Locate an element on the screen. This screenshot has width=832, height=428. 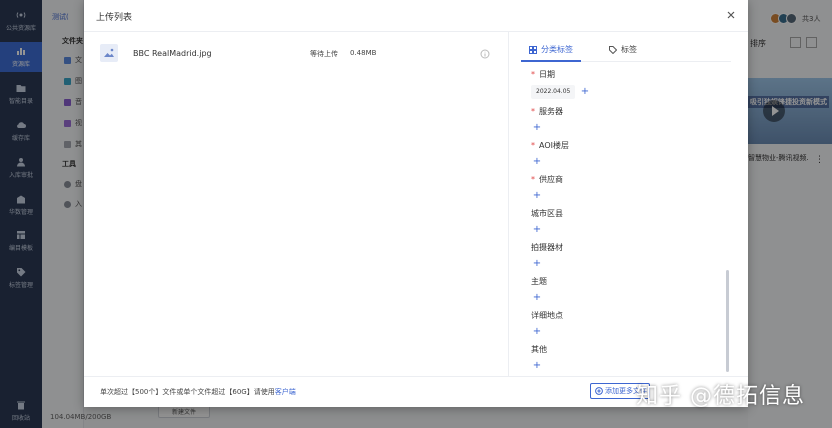
field-label-other: 其他 is located at coordinates (539, 349).